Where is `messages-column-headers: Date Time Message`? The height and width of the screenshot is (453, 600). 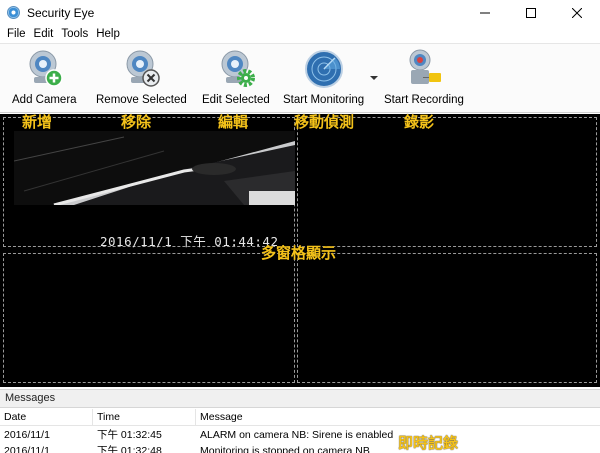 messages-column-headers: Date Time Message is located at coordinates (300, 417).